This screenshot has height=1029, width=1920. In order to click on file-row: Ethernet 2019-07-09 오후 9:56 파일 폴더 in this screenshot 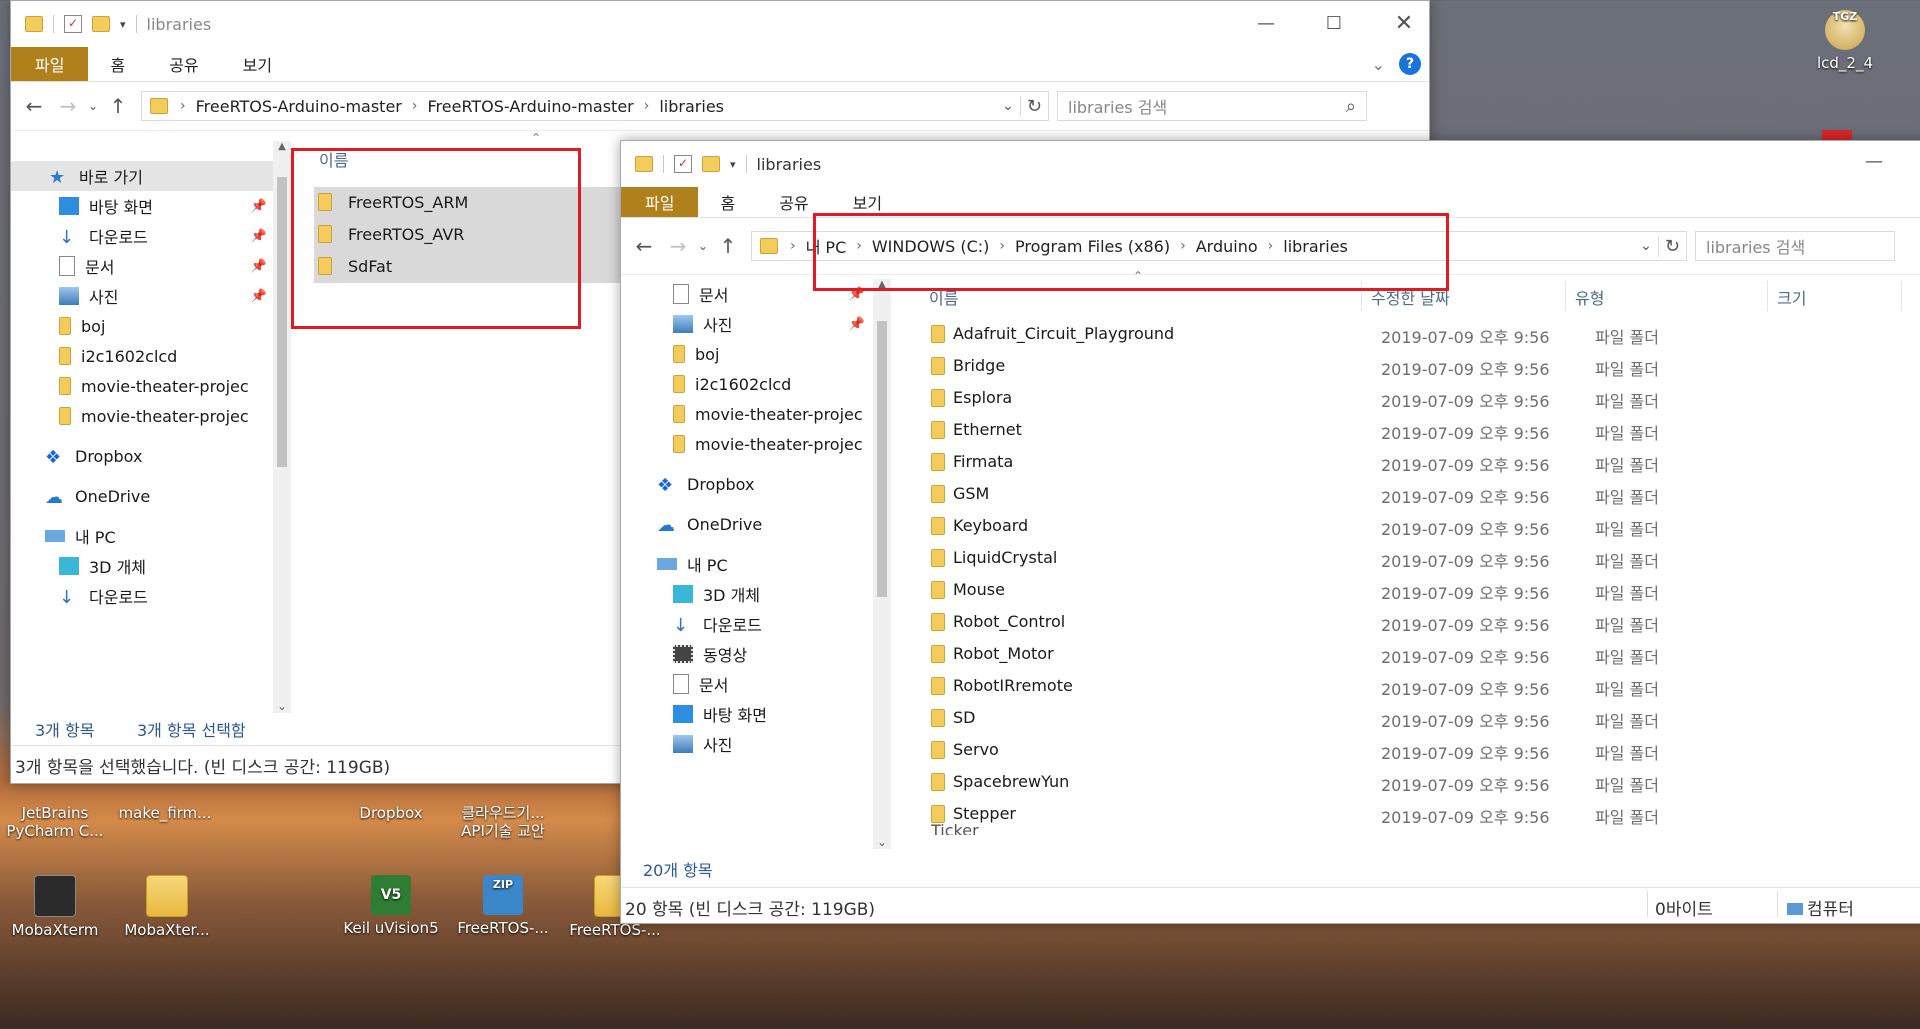, I will do `click(1401, 430)`.